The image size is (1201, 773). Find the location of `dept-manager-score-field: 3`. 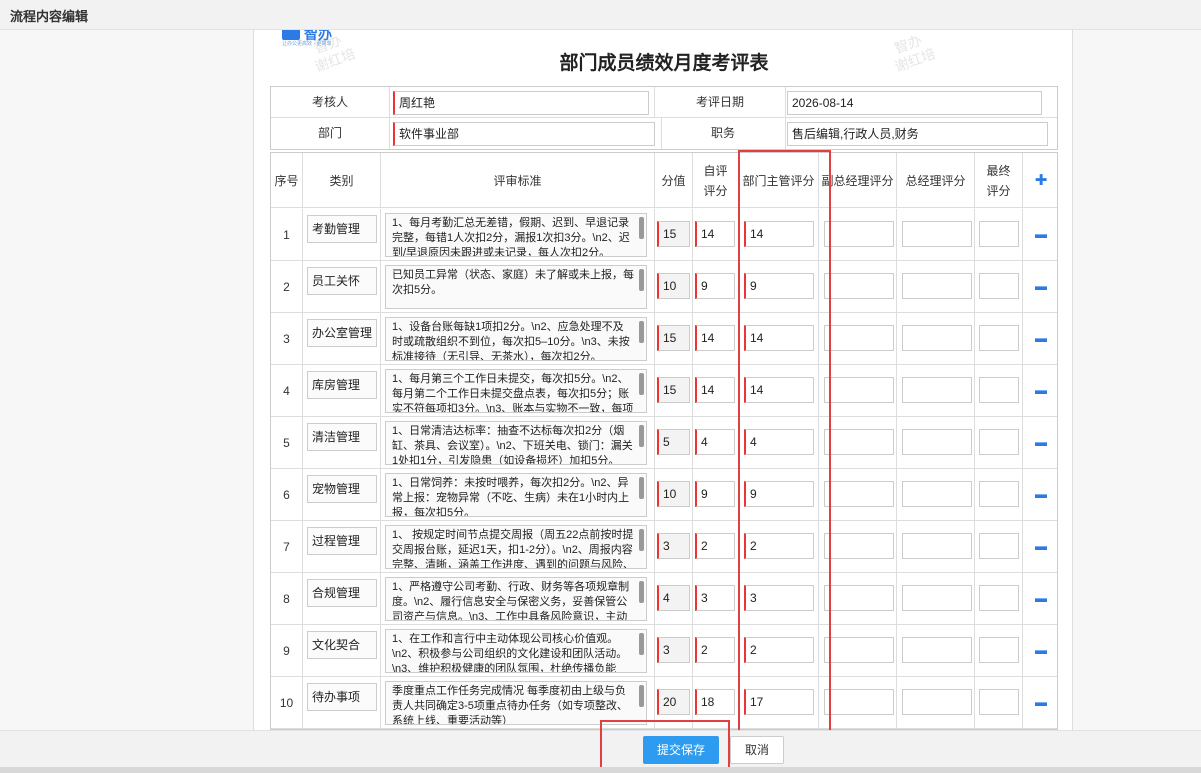

dept-manager-score-field: 3 is located at coordinates (779, 598).